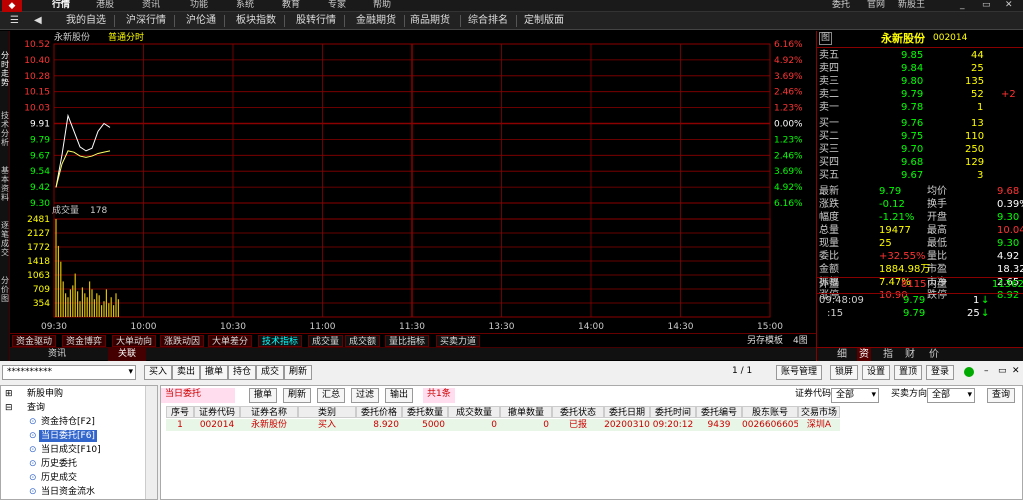 The image size is (1023, 500). Describe the element at coordinates (245, 5) in the screenshot. I see `menu-system: 系统` at that location.